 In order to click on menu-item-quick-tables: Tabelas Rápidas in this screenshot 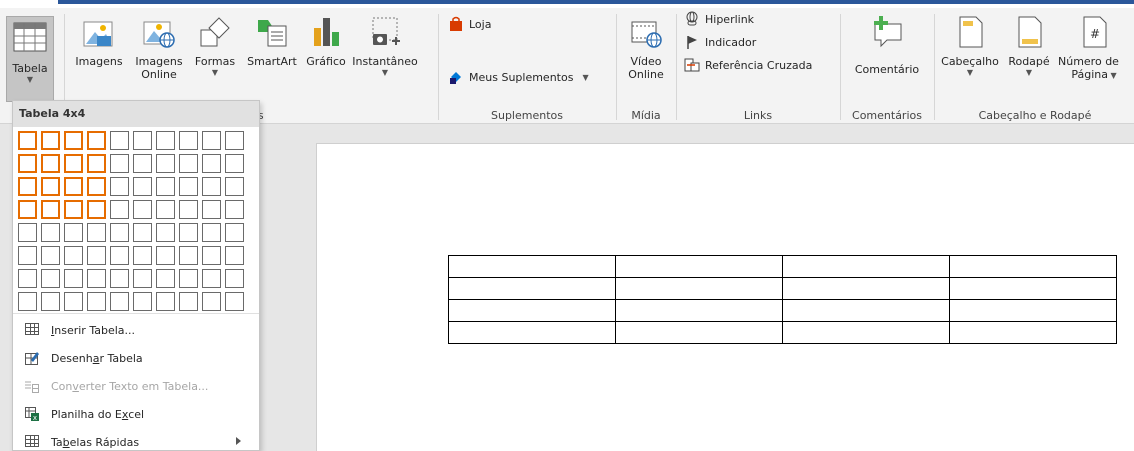, I will do `click(136, 439)`.